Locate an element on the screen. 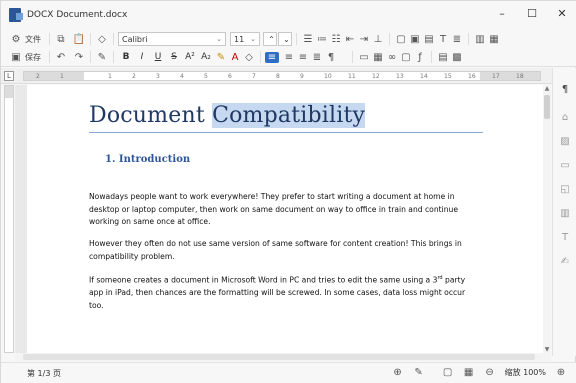 The image size is (576, 383). zoom-level: 缩放 100% is located at coordinates (525, 372).